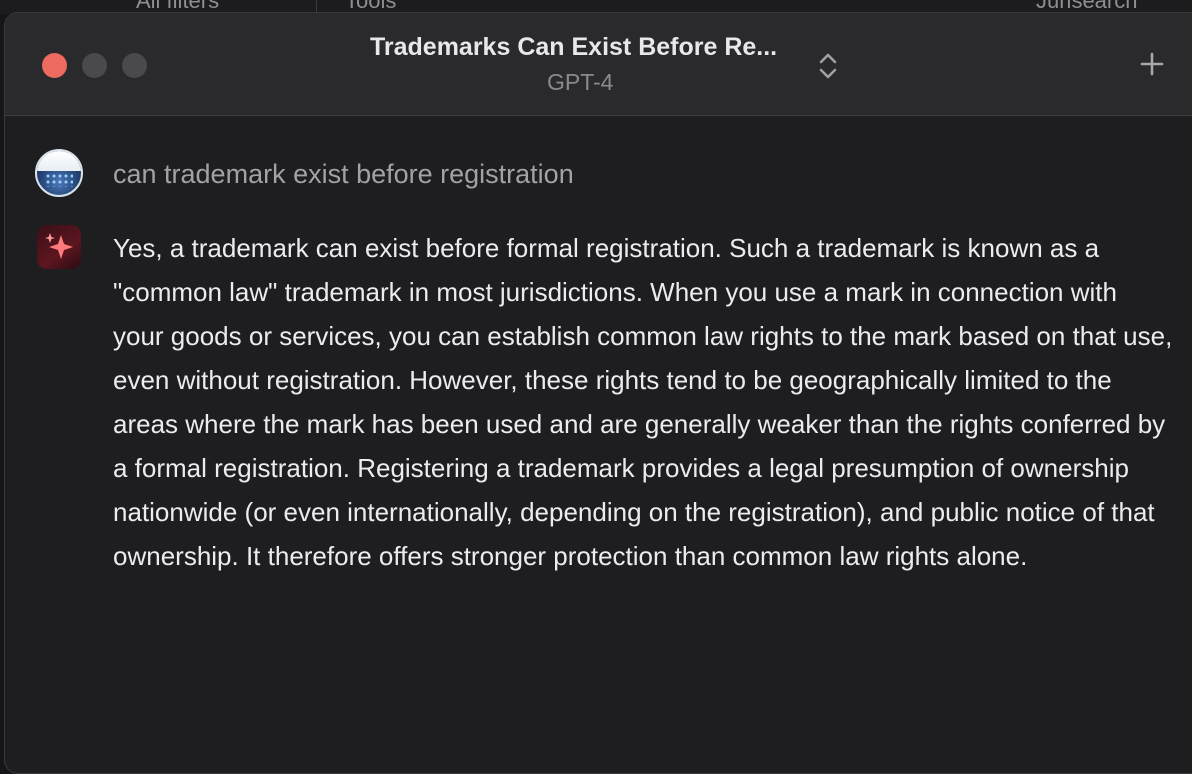 The image size is (1192, 774). Describe the element at coordinates (59, 180) in the screenshot. I see `avatar-lights` at that location.